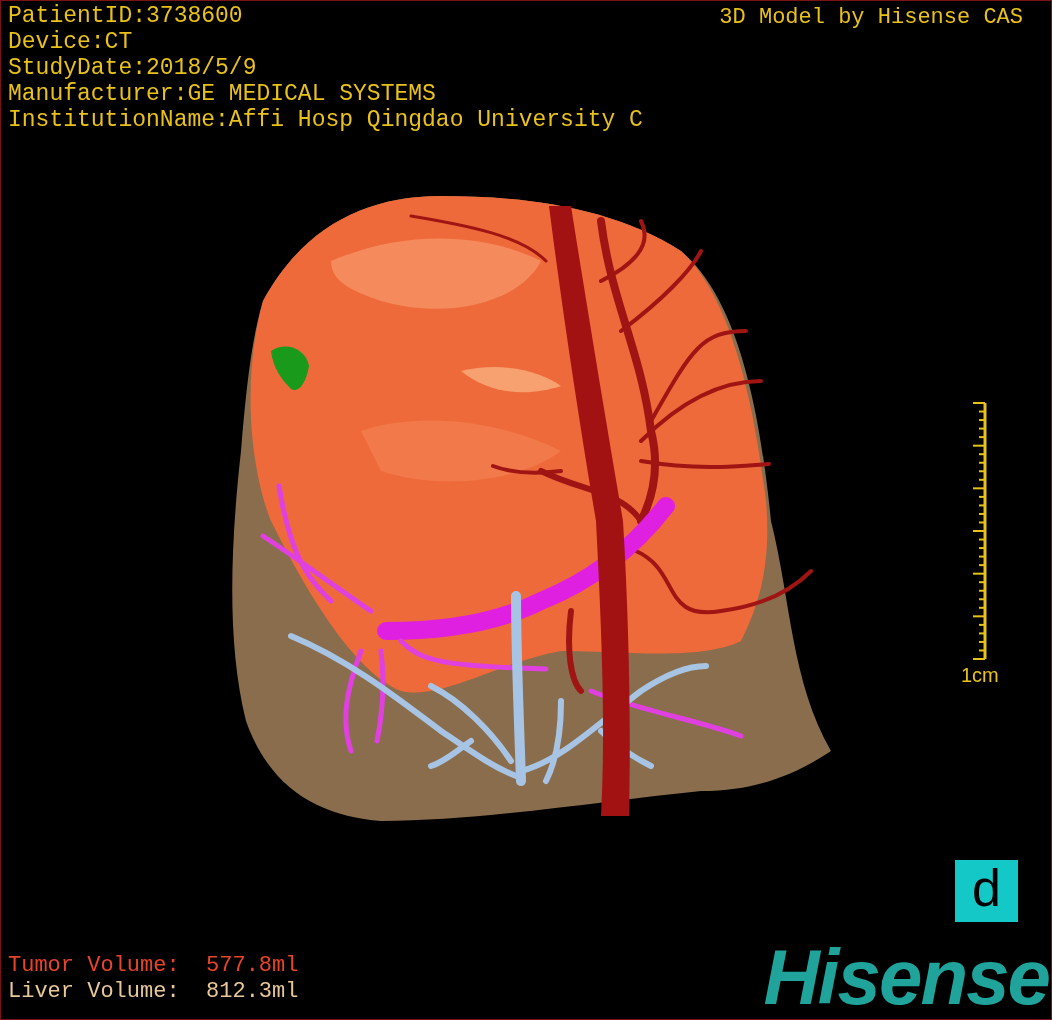 This screenshot has height=1020, width=1052. I want to click on scale-label: 1cm, so click(980, 675).